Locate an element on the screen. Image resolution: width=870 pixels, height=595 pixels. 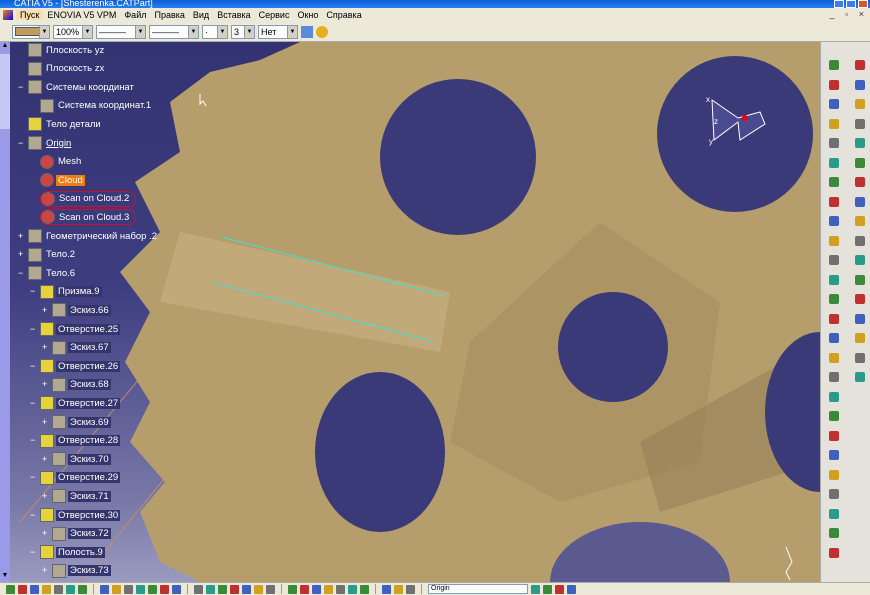
tree-node: − Отверстие.27 is located at coordinates (75, 403).